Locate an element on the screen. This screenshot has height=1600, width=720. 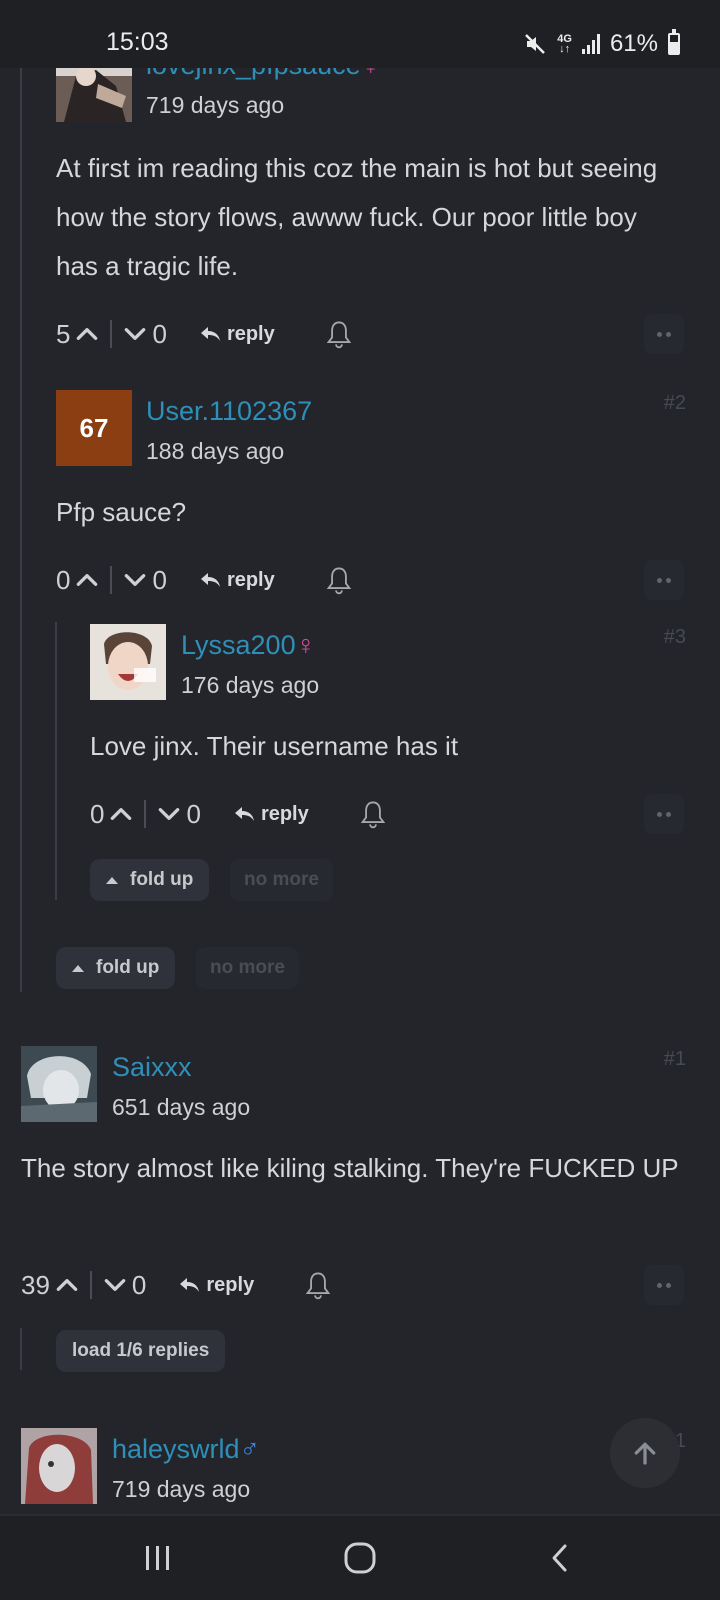
female-icon: ♀ is located at coordinates (305, 645).